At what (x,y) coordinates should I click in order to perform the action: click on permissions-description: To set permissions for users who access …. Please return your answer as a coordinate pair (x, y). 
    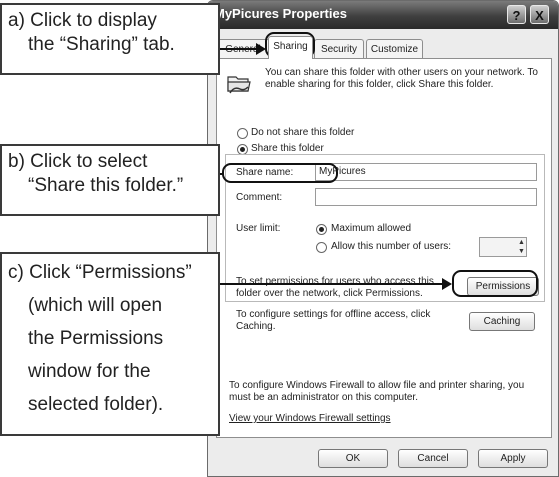
    Looking at the image, I should click on (335, 287).